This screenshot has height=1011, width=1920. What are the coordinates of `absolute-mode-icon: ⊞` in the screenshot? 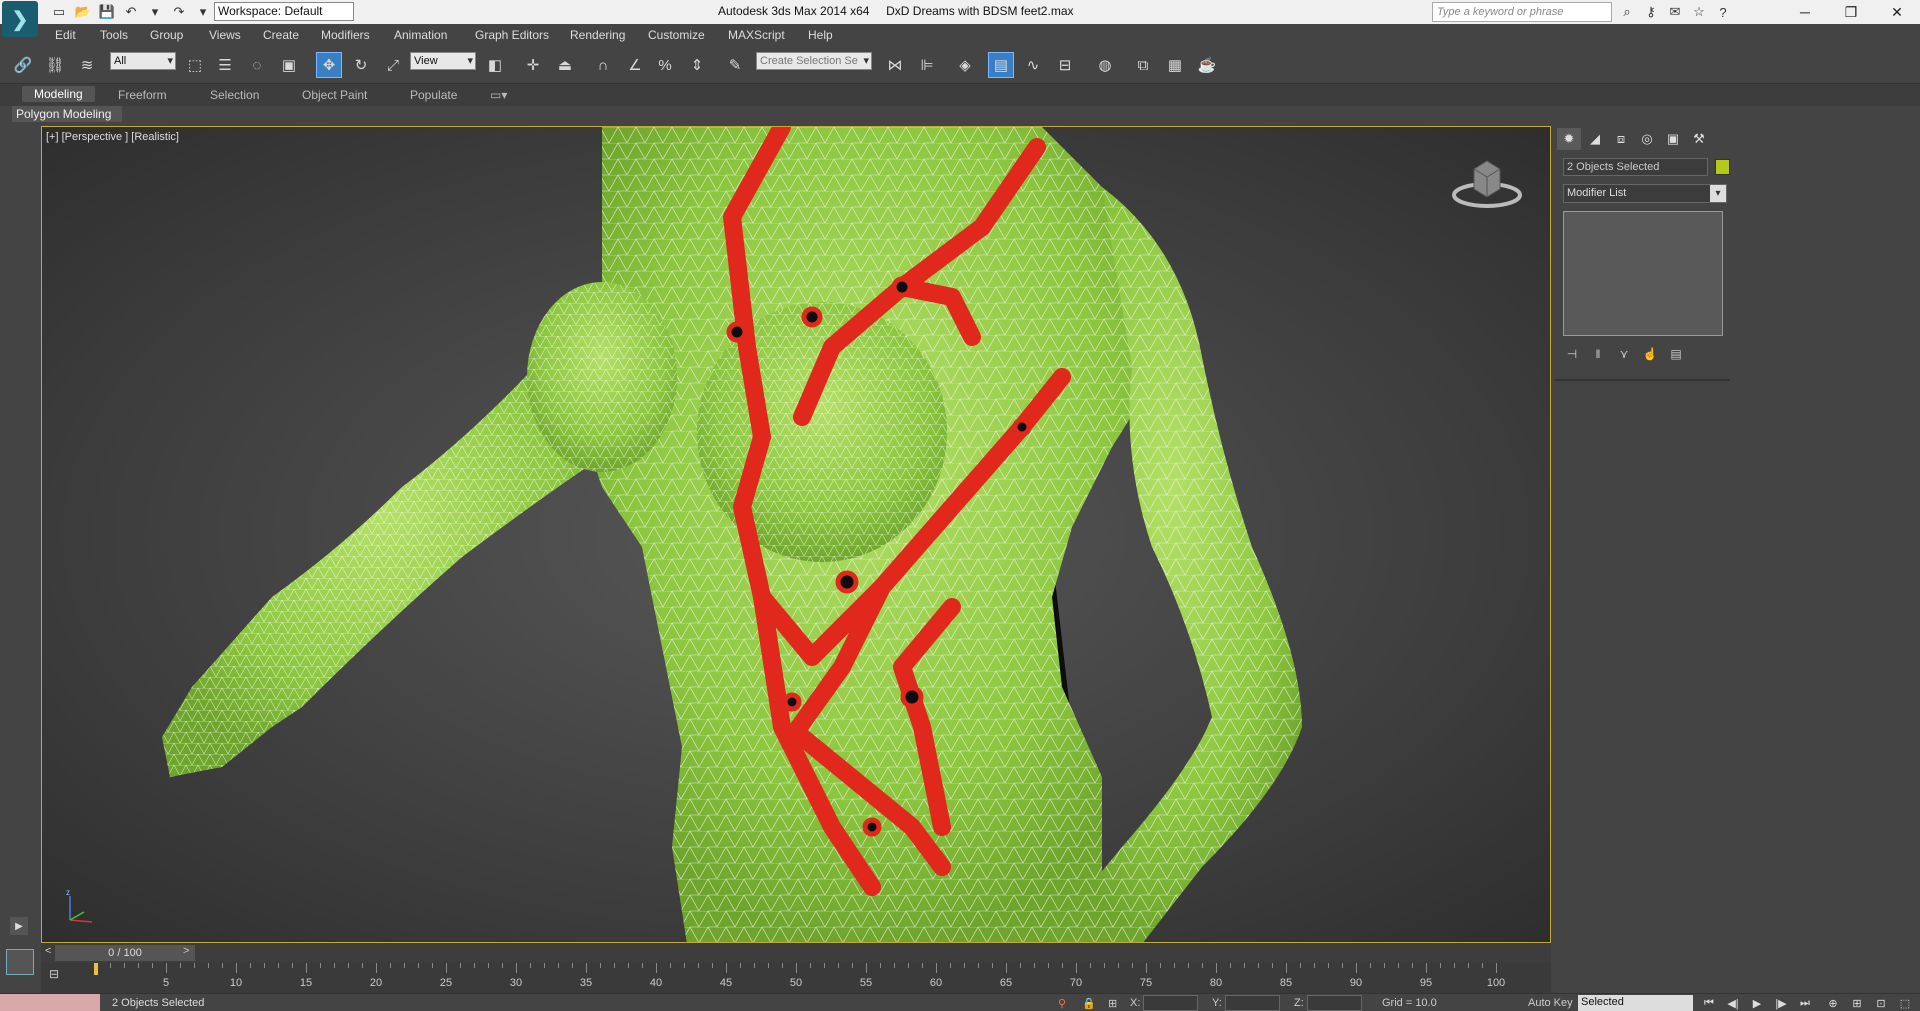 It's located at (1112, 1003).